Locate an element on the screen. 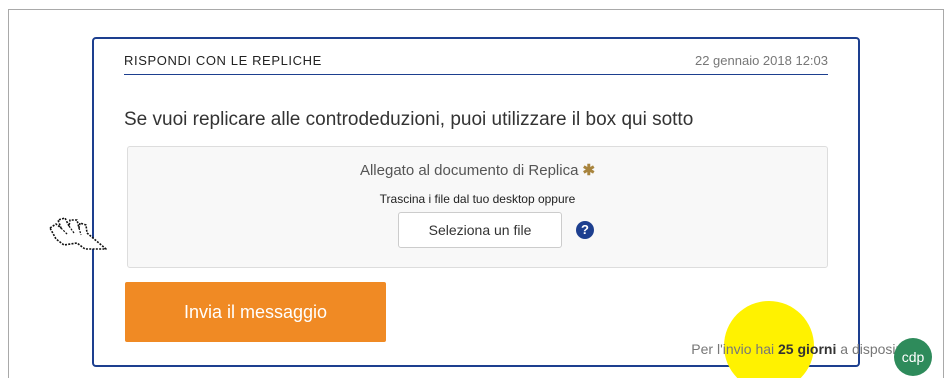 This screenshot has width=948, height=378. upload-label: Allegato al documento di Replica ✱ is located at coordinates (477, 170).